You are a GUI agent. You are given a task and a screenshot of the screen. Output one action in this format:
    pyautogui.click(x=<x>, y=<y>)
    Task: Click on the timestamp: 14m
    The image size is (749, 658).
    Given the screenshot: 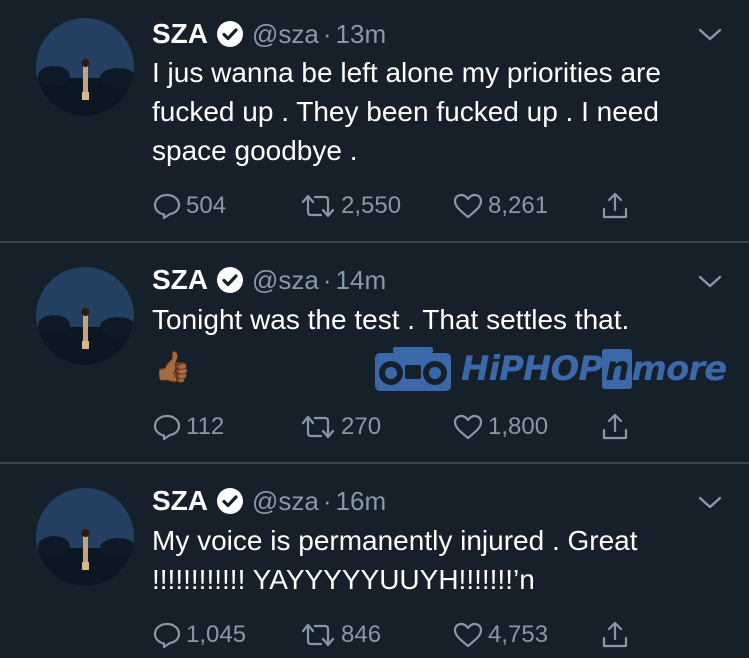 What is the action you would take?
    pyautogui.click(x=361, y=280)
    